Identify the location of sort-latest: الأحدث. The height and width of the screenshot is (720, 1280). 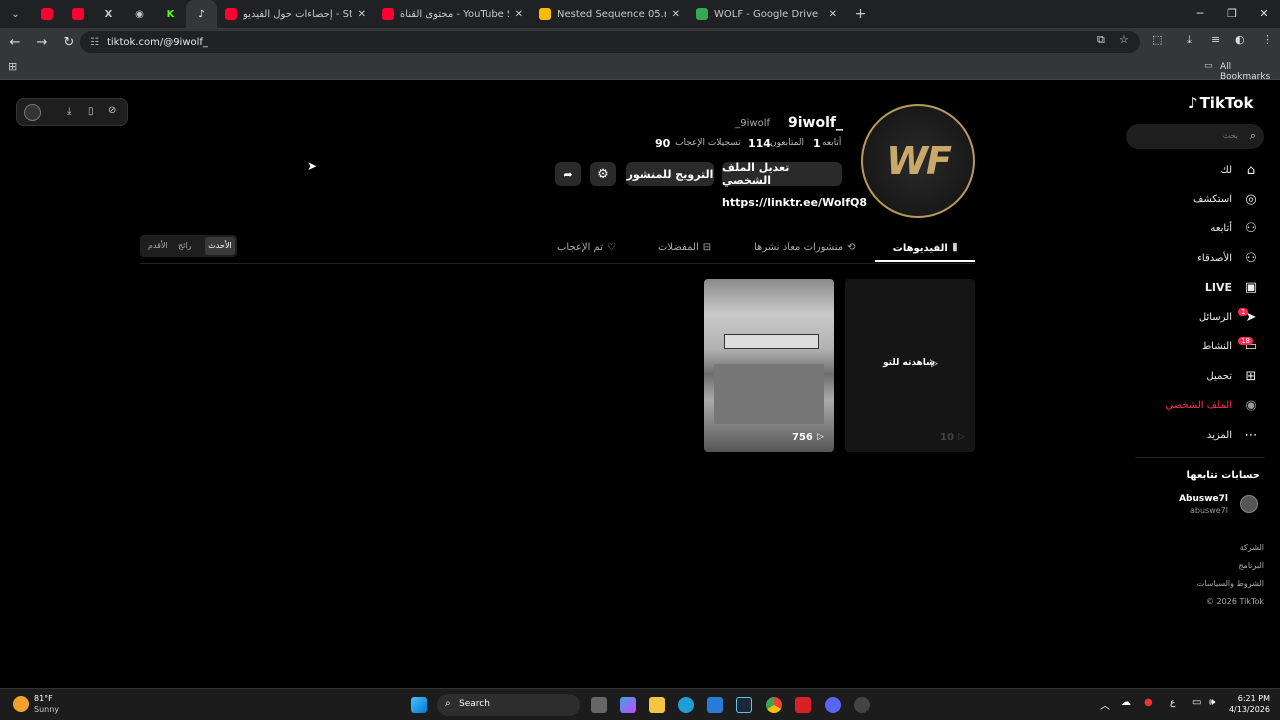
(220, 246).